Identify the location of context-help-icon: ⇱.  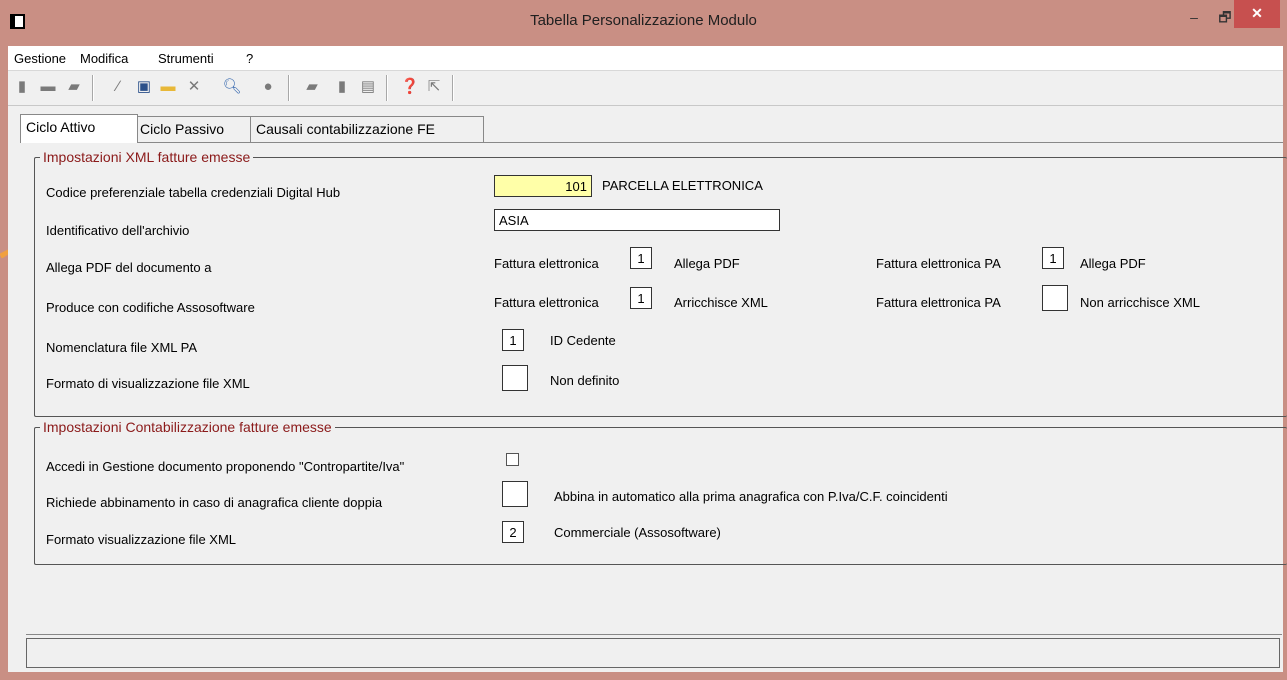
(434, 87).